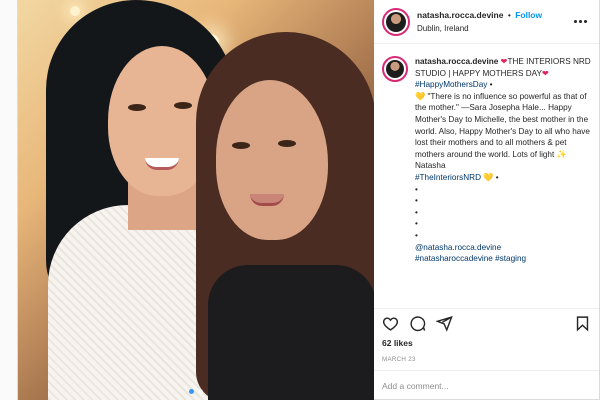  Describe the element at coordinates (272, 160) in the screenshot. I see `woman-right-face` at that location.